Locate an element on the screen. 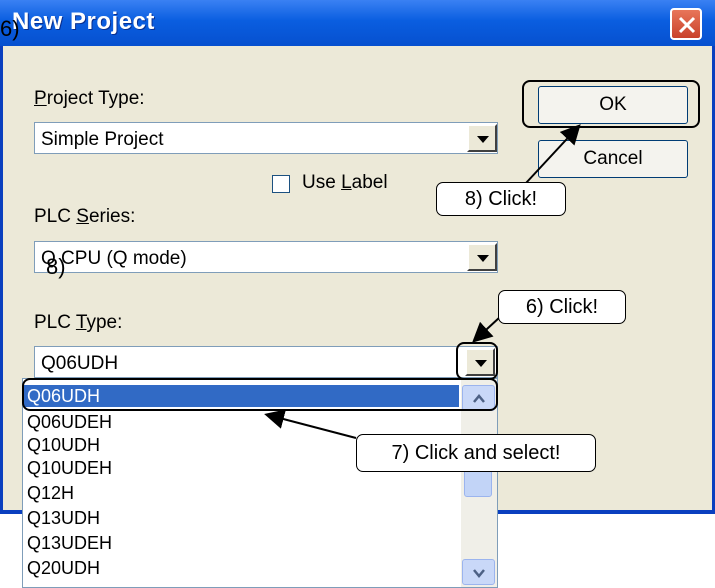 This screenshot has width=715, height=588. callout-select: 7) Click and select! is located at coordinates (476, 453).